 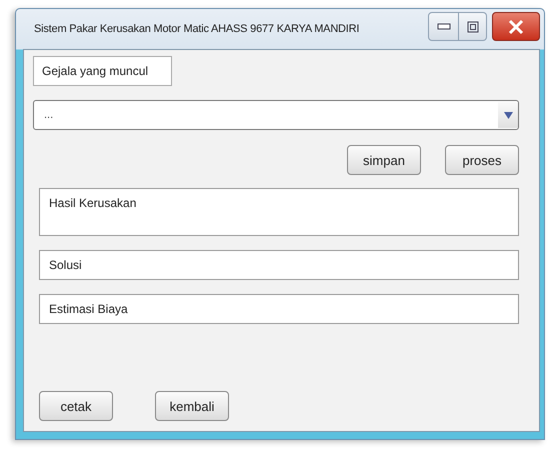 What do you see at coordinates (76, 406) in the screenshot?
I see `footer-button: cetak` at bounding box center [76, 406].